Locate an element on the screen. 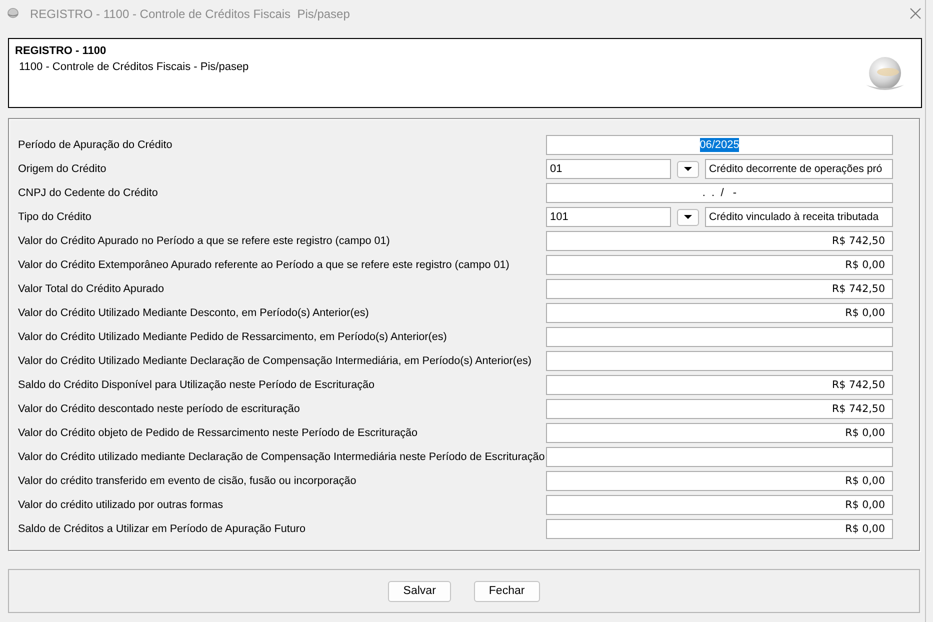  field-label: Tipo do Crédito is located at coordinates (55, 217).